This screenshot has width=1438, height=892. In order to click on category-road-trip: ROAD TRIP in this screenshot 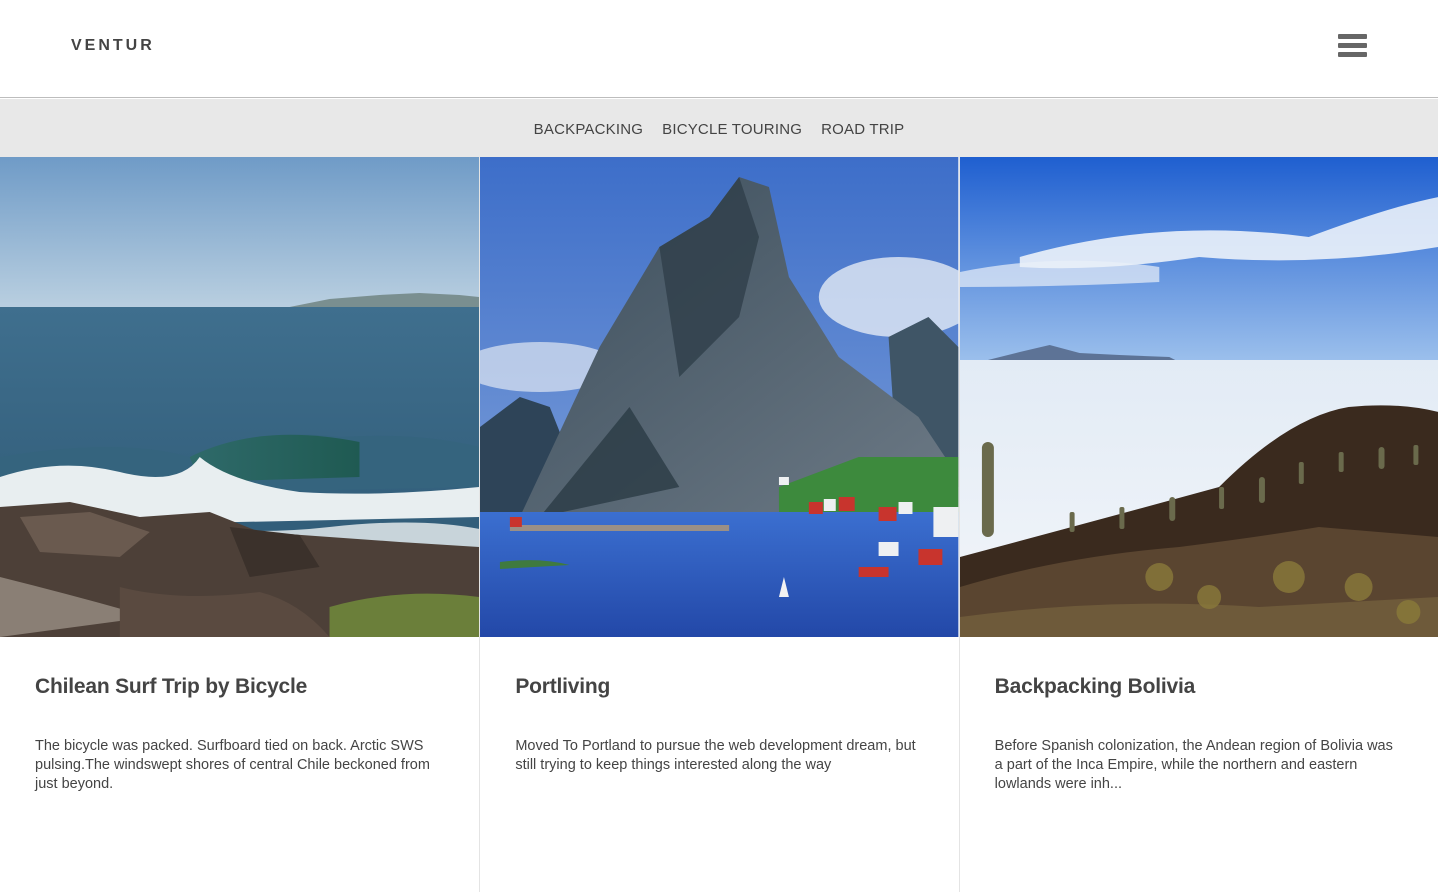, I will do `click(862, 128)`.